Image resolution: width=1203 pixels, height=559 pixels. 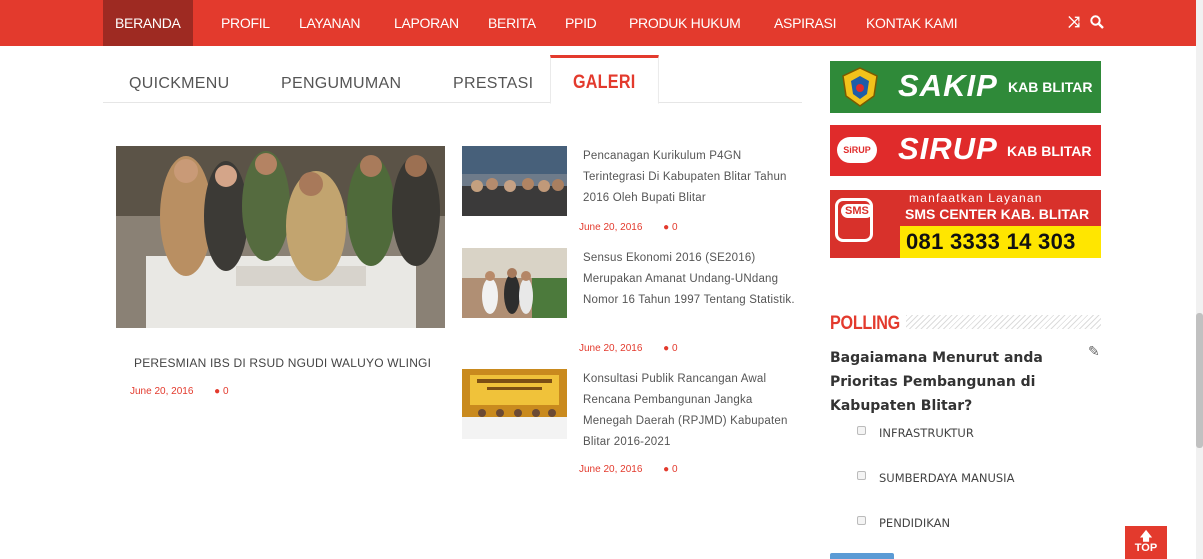 What do you see at coordinates (1146, 548) in the screenshot?
I see `back-to-top-label: TOP` at bounding box center [1146, 548].